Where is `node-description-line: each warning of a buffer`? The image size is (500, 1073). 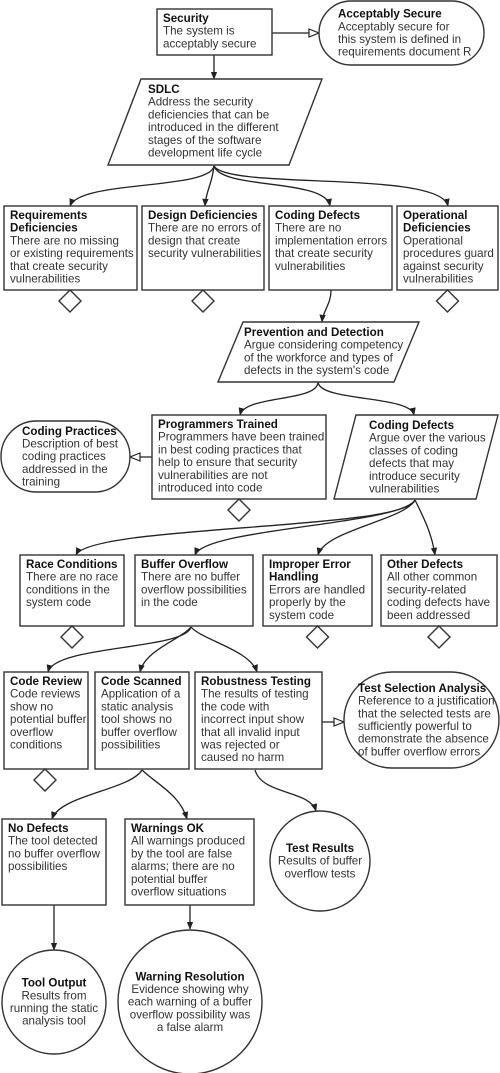 node-description-line: each warning of a buffer is located at coordinates (190, 1002).